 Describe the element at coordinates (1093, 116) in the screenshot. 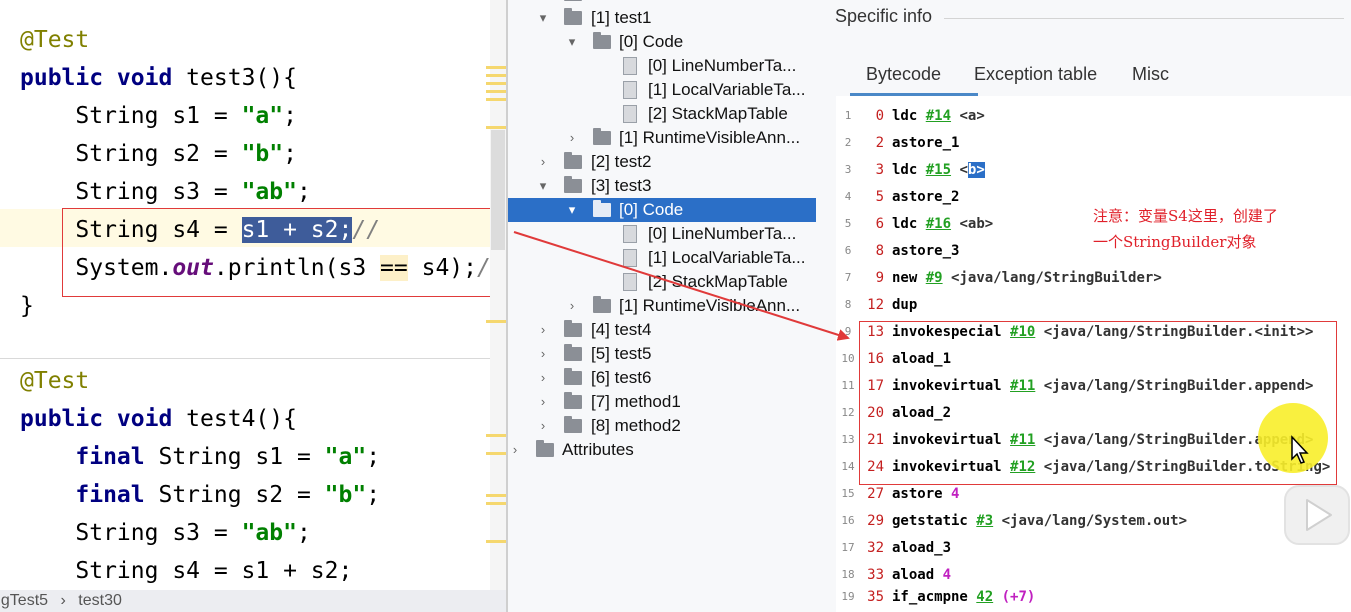

I see `bytecode-row: 10 ldc #14 <a>` at that location.